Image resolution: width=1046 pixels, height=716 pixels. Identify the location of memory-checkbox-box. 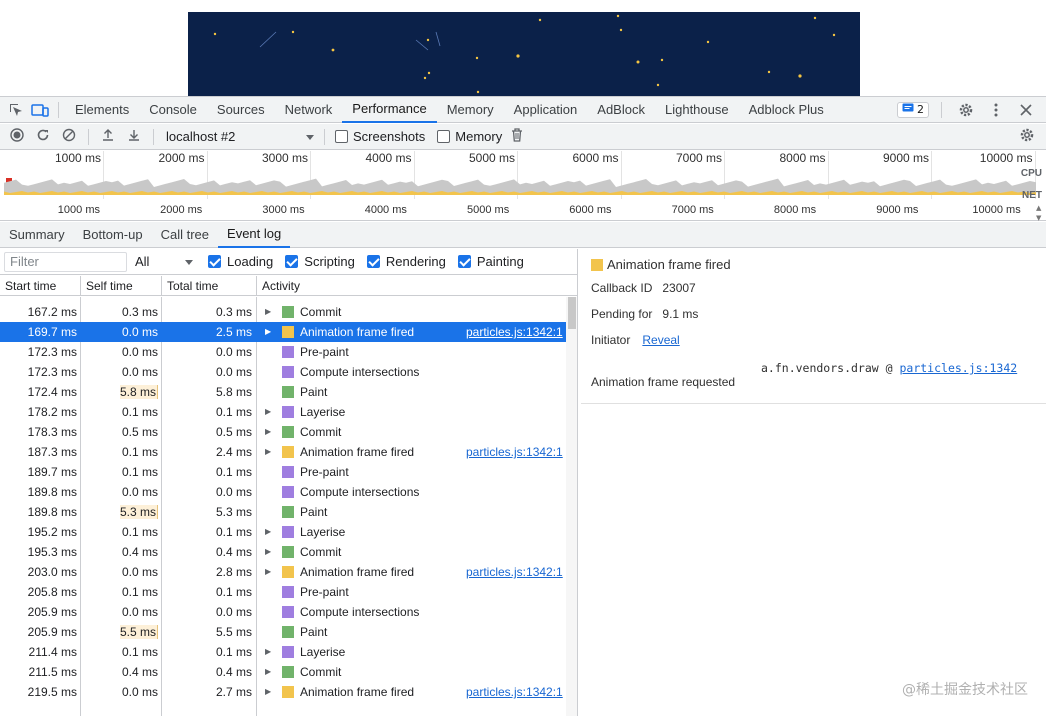
(444, 136).